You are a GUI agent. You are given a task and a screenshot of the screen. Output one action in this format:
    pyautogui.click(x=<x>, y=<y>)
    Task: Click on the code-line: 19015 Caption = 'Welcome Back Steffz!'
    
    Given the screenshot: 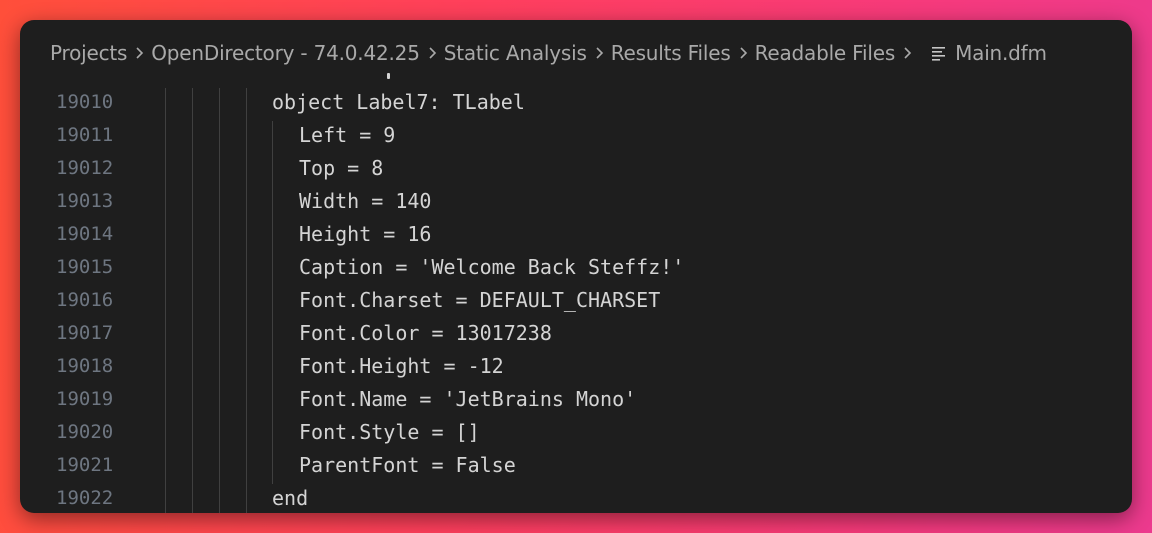 What is the action you would take?
    pyautogui.click(x=576, y=269)
    